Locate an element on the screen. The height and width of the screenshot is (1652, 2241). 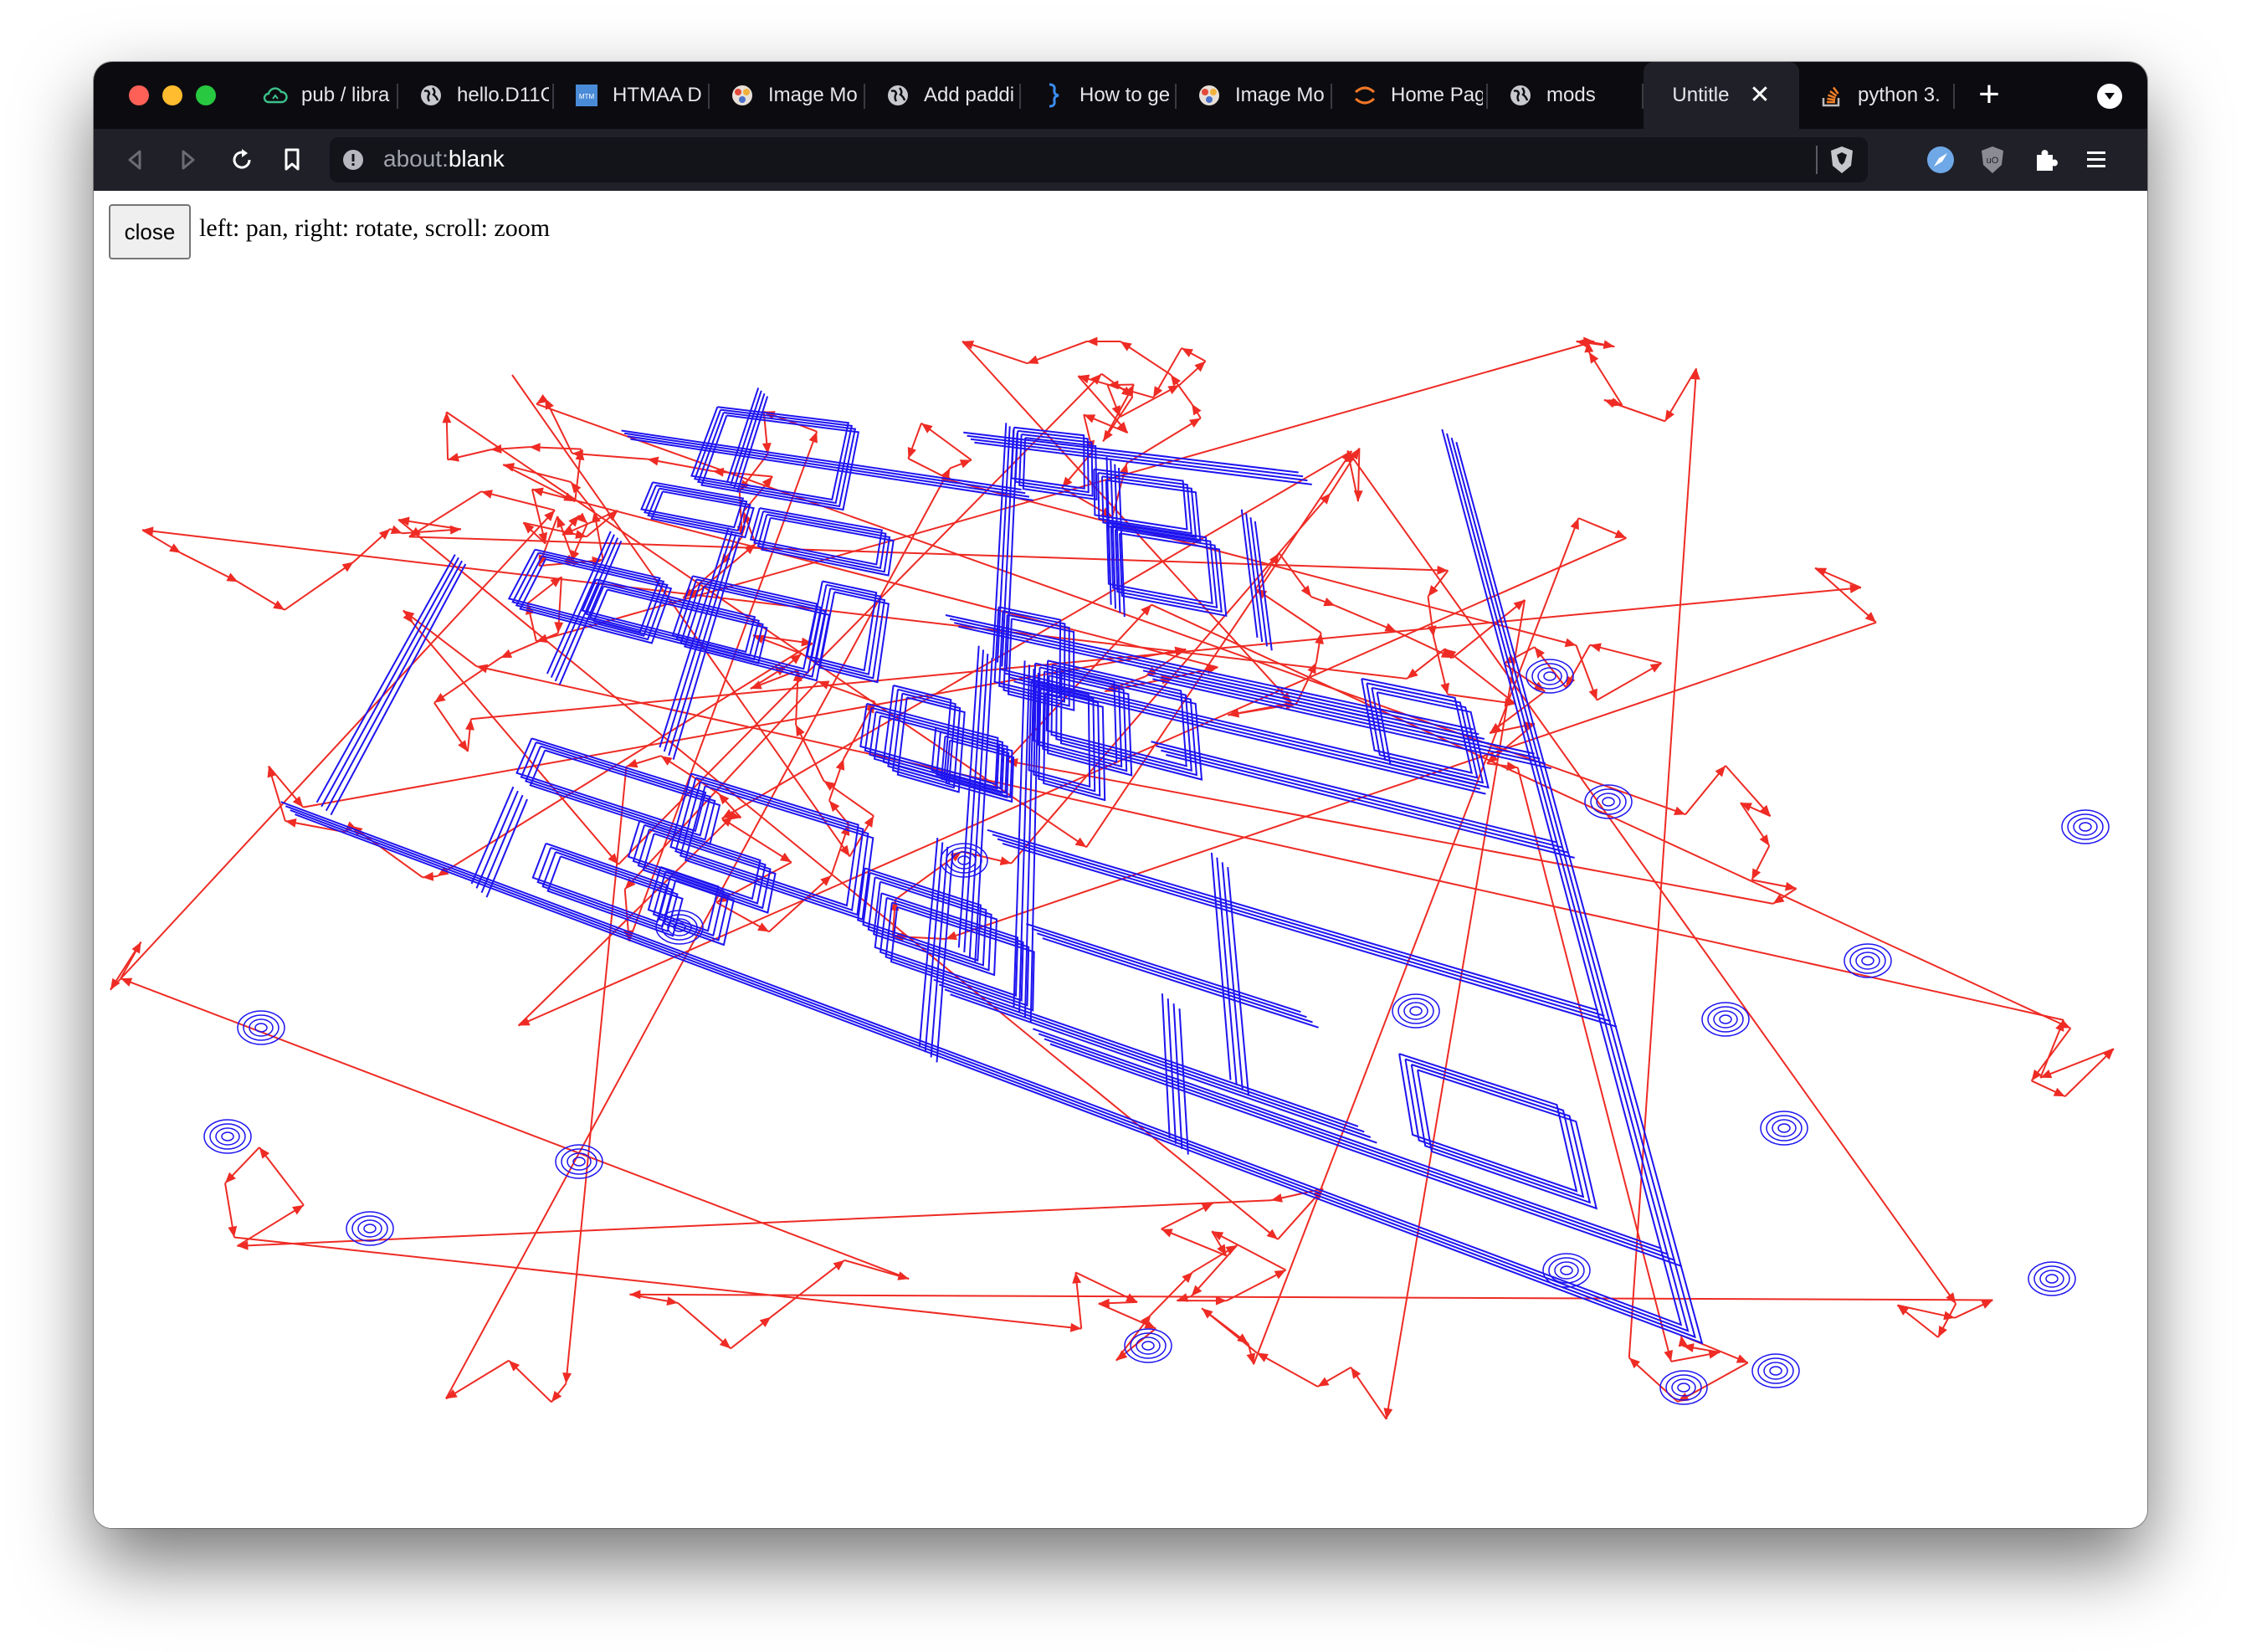
close-tab-icon: ✕ is located at coordinates (1759, 95).